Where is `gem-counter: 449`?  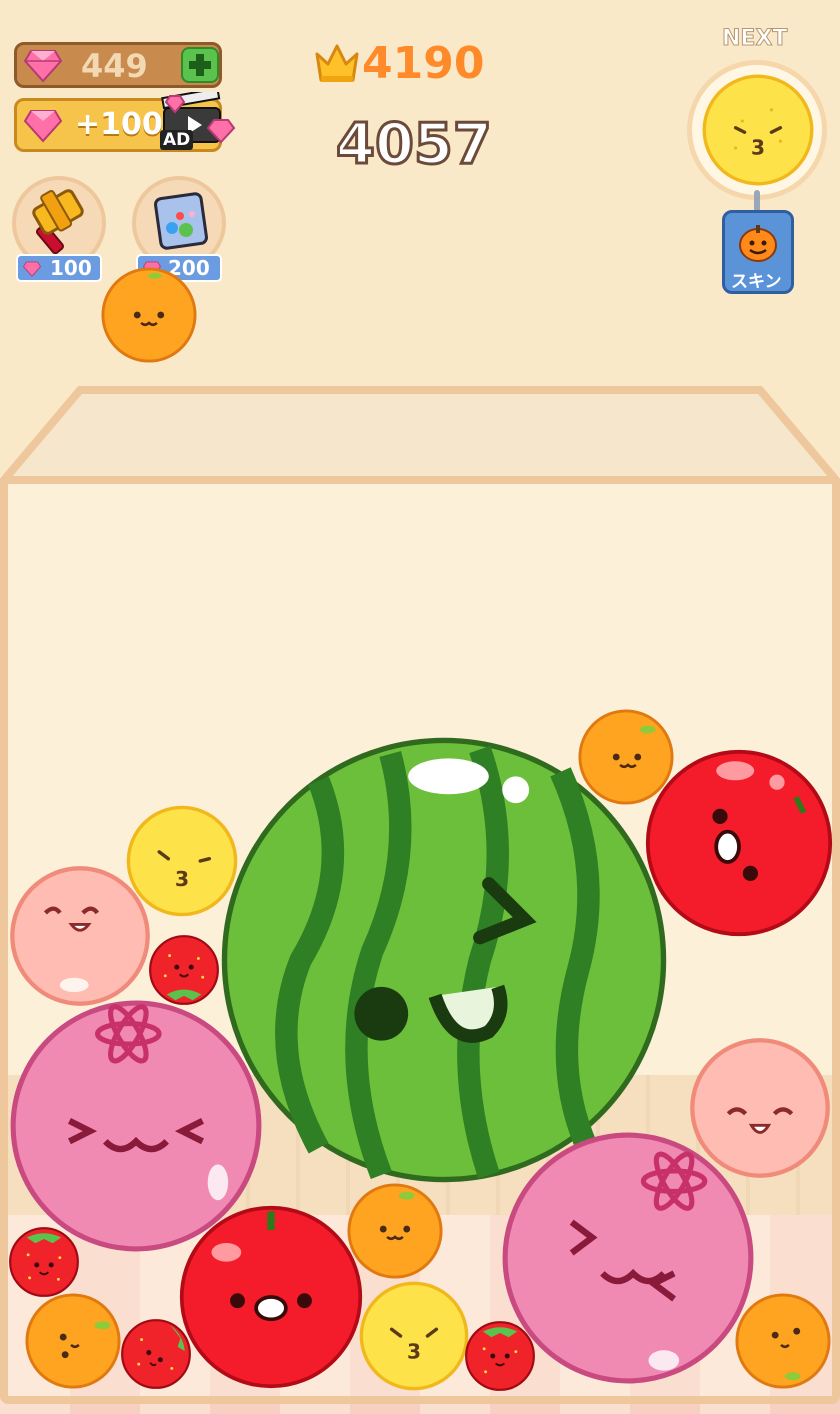
gem-counter: 449 is located at coordinates (118, 65).